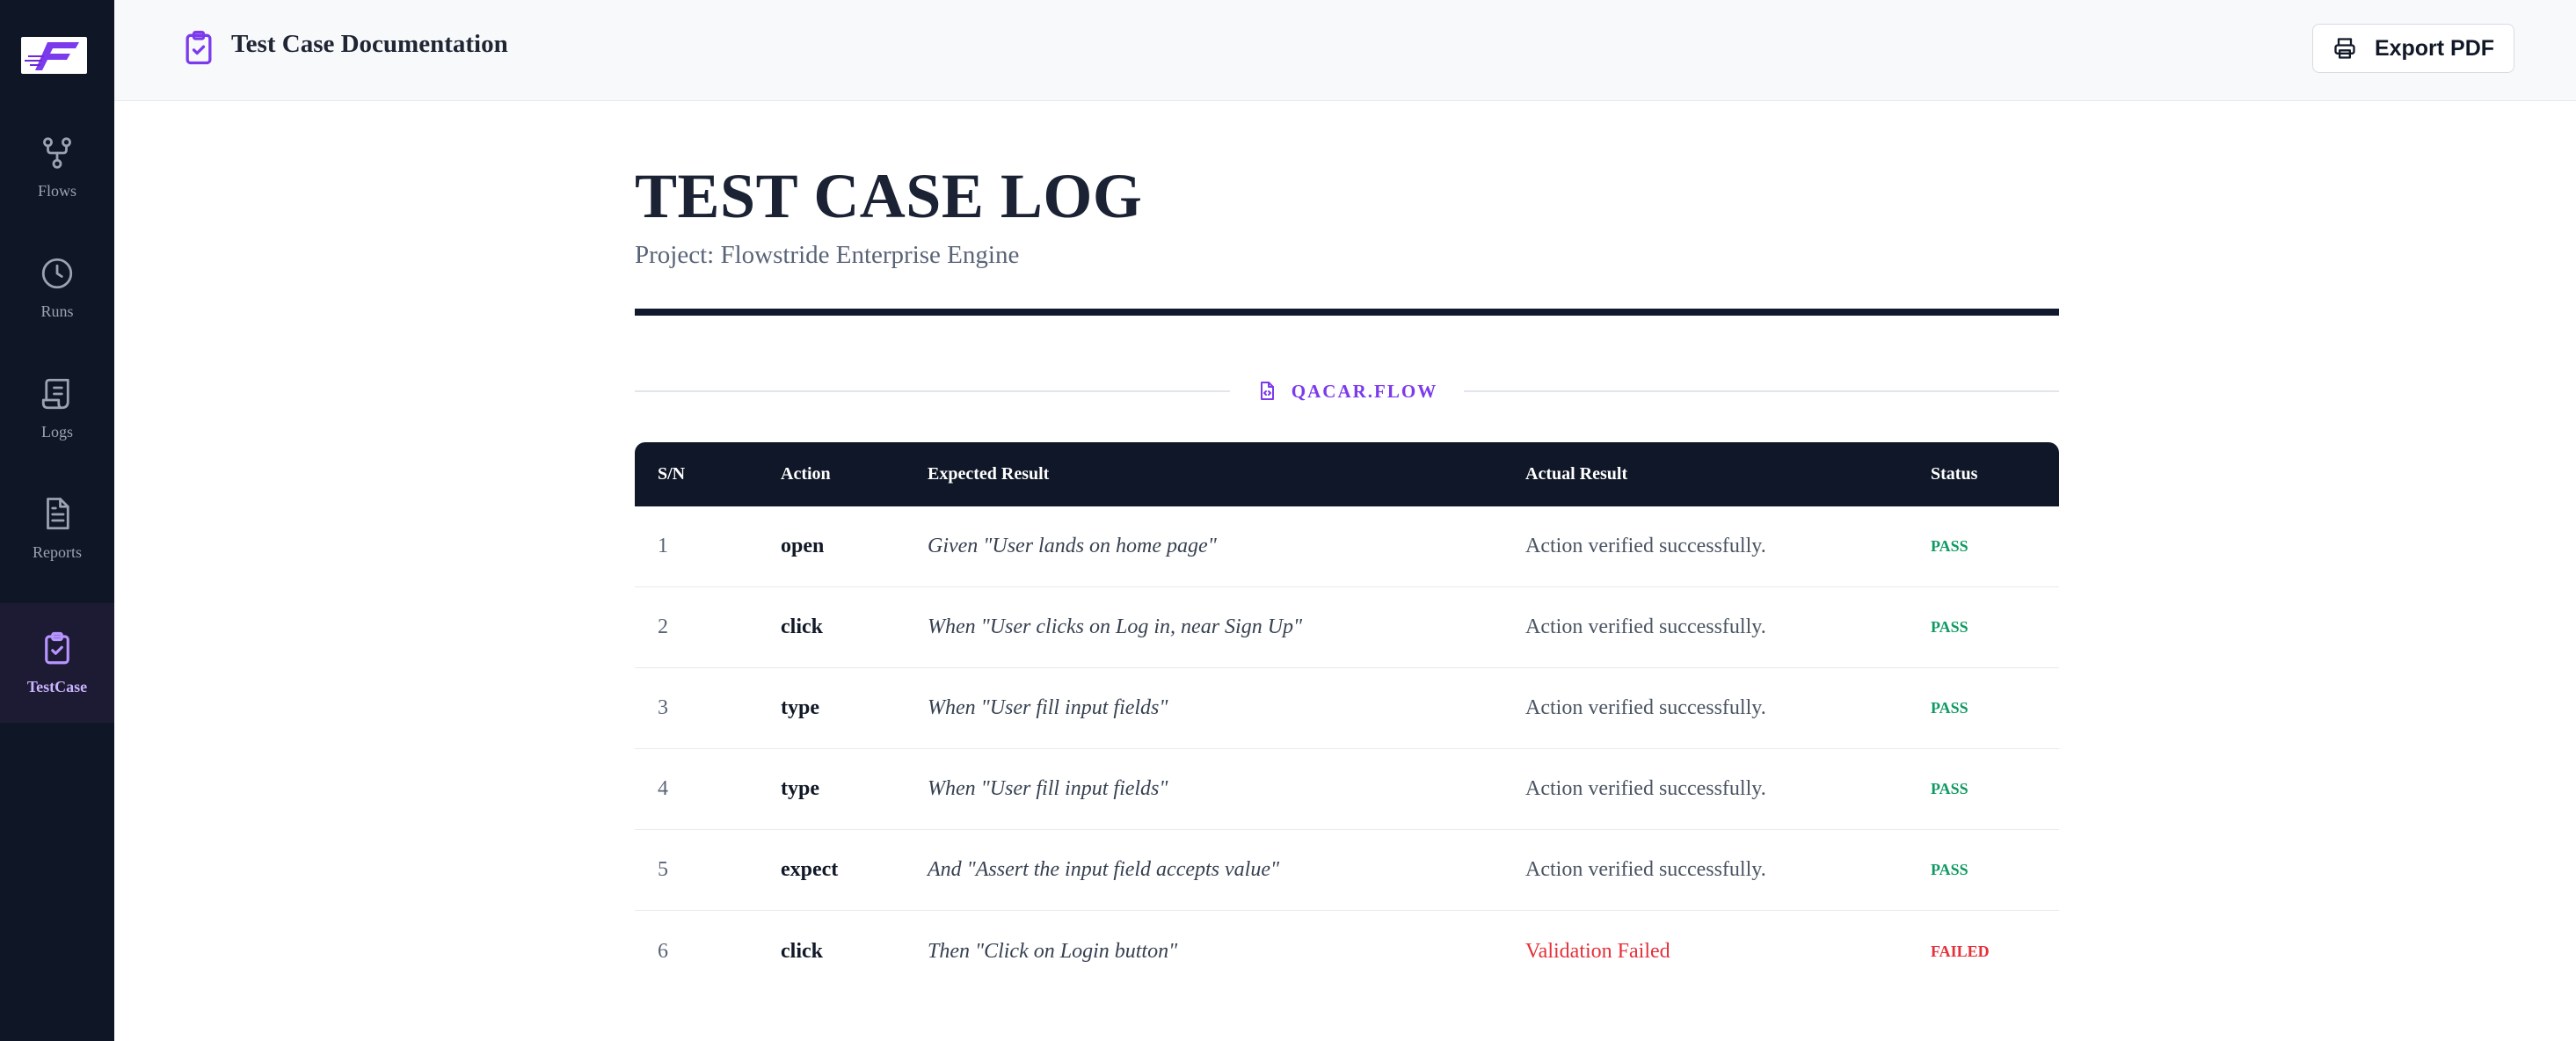 The image size is (2576, 1041). I want to click on cell-sn: 5, so click(708, 871).